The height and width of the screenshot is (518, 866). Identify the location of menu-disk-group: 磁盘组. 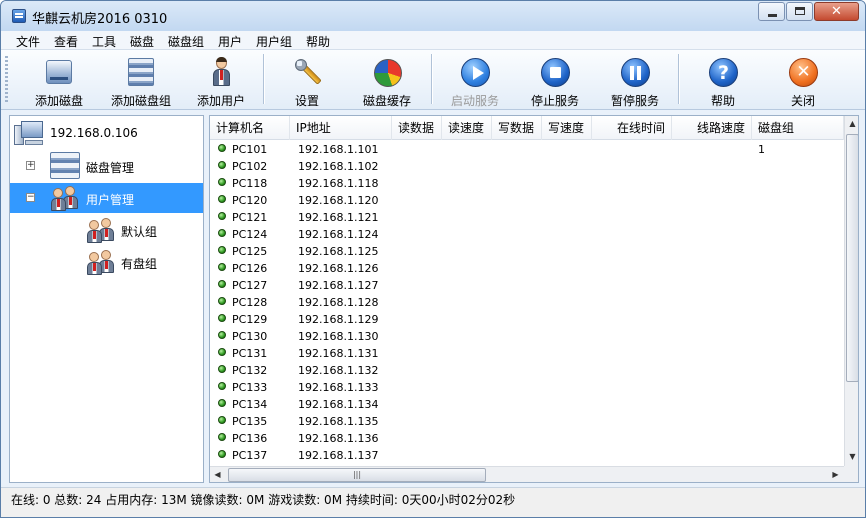
(186, 41).